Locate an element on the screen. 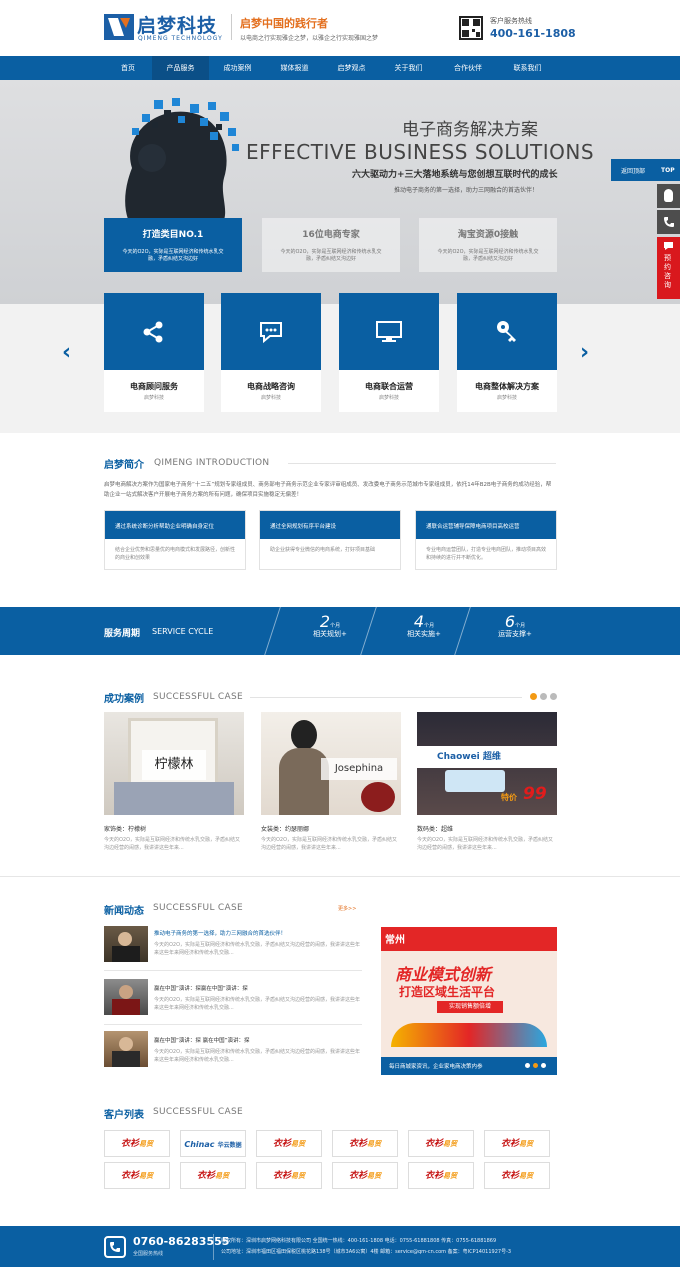 The height and width of the screenshot is (1267, 680). phone-side-icon is located at coordinates (668, 222).